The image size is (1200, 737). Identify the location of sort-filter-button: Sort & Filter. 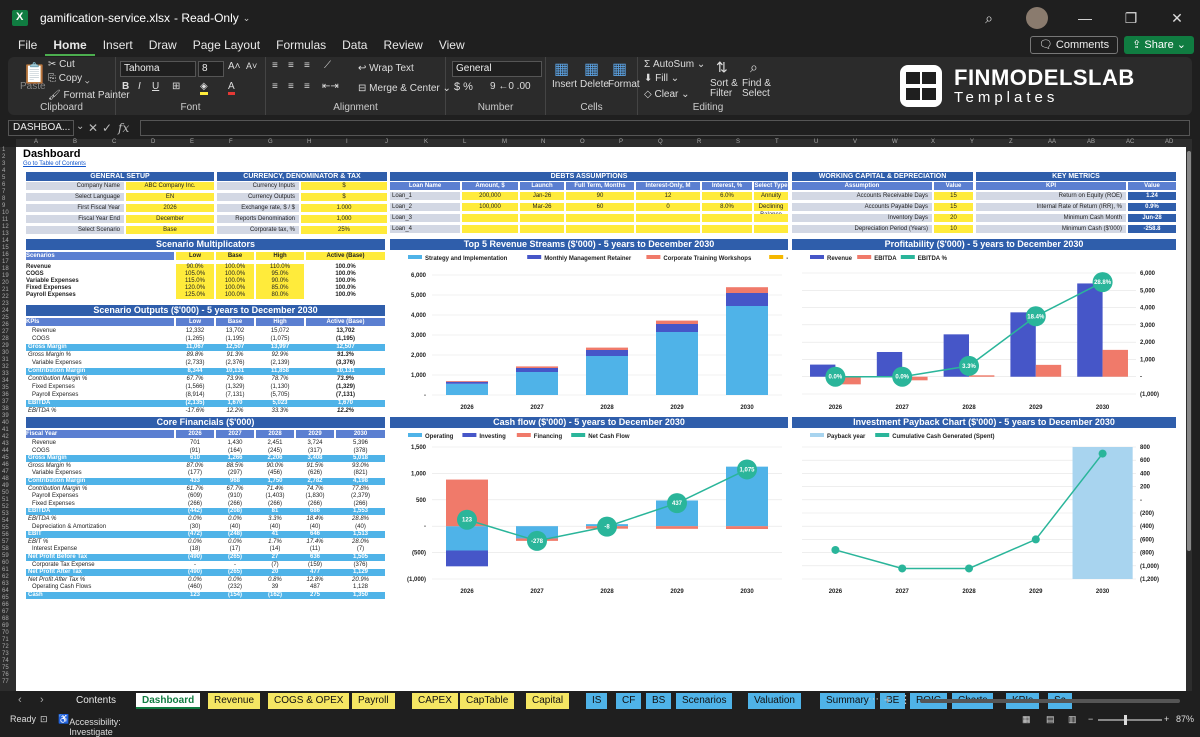
(725, 89).